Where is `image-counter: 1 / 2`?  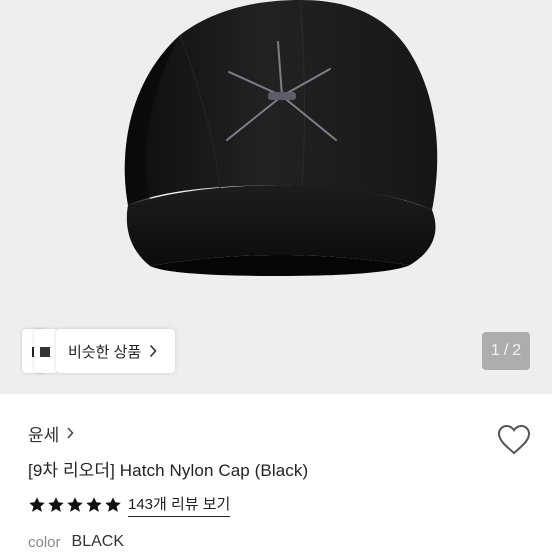 image-counter: 1 / 2 is located at coordinates (506, 351).